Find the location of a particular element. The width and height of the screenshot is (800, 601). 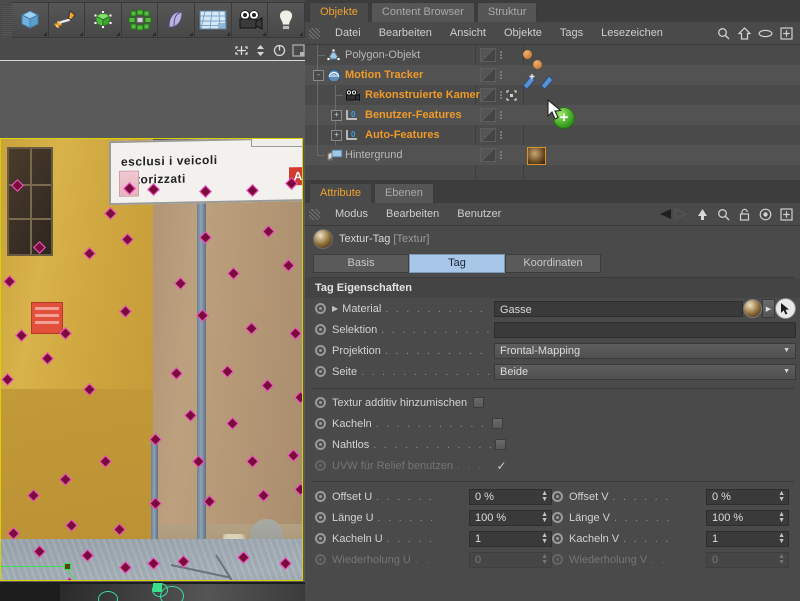

back-arrow-icon is located at coordinates (674, 214).